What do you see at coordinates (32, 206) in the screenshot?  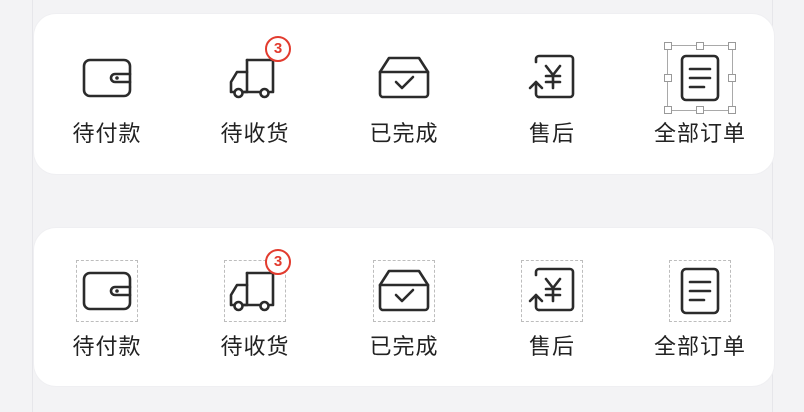 I see `left-gutter-line` at bounding box center [32, 206].